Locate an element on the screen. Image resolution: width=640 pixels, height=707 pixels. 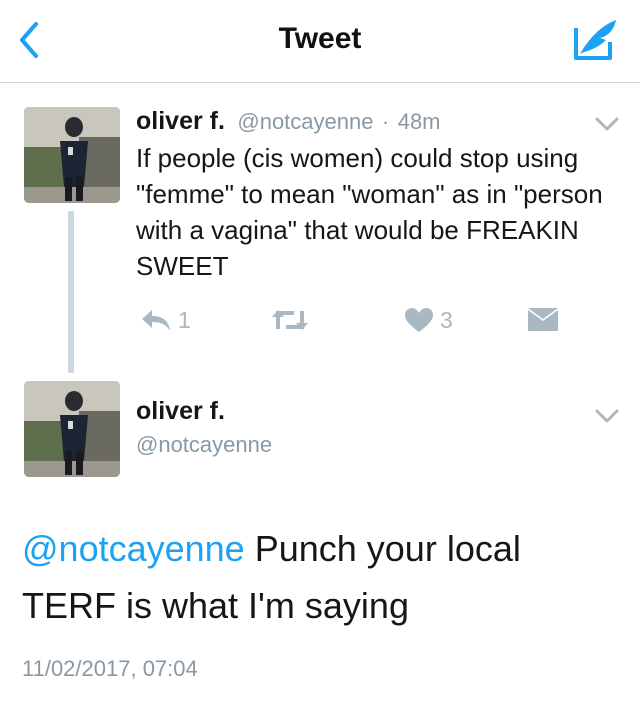
retweet-button is located at coordinates (290, 320).